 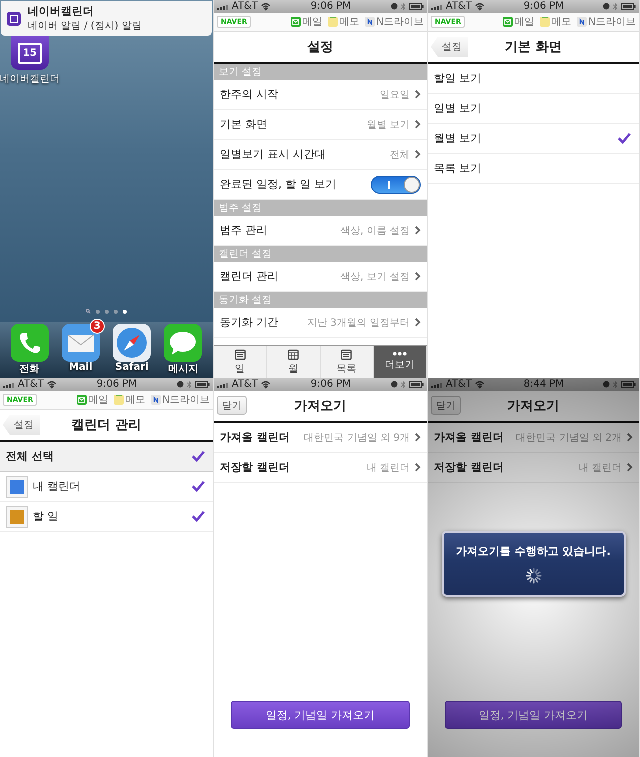 What do you see at coordinates (320, 125) in the screenshot?
I see `settings-row: 기본 화면 월별 보기` at bounding box center [320, 125].